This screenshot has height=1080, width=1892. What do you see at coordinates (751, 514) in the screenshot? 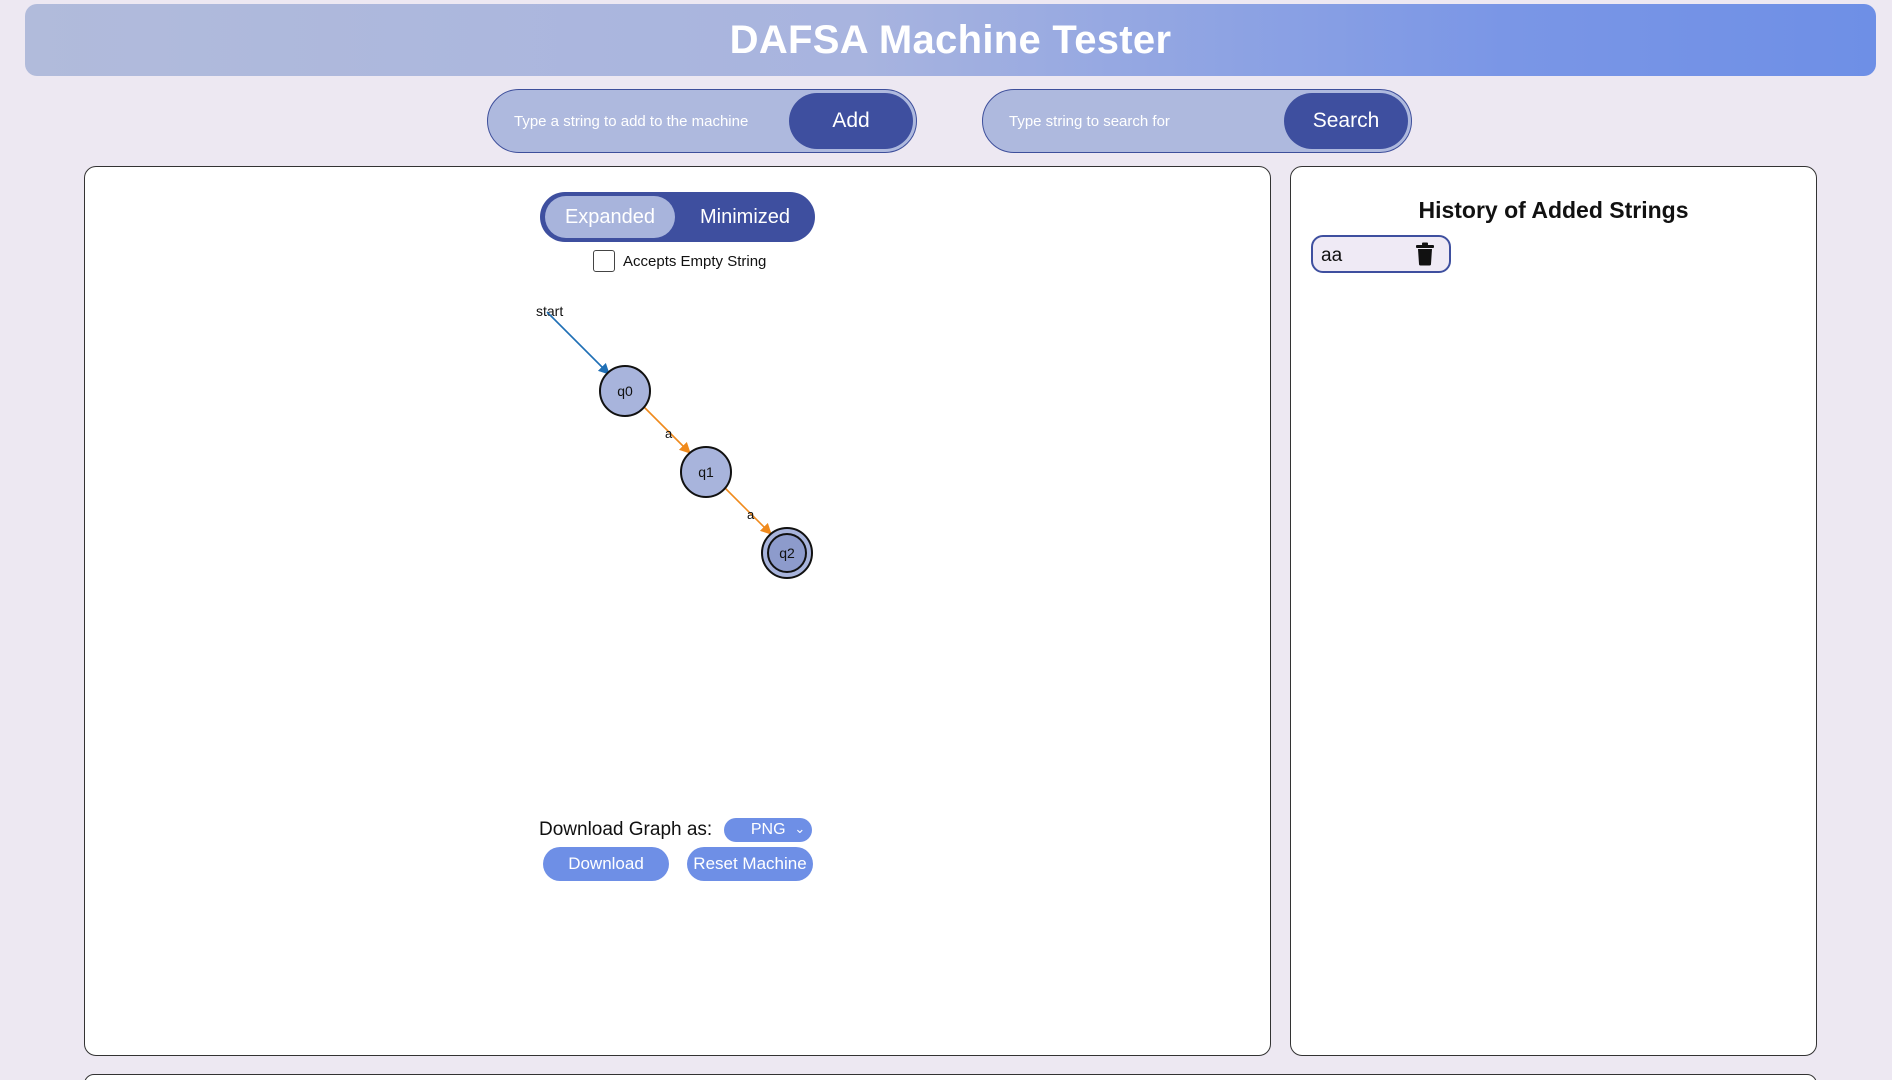
I see `transition-label-q1-q2: a` at bounding box center [751, 514].